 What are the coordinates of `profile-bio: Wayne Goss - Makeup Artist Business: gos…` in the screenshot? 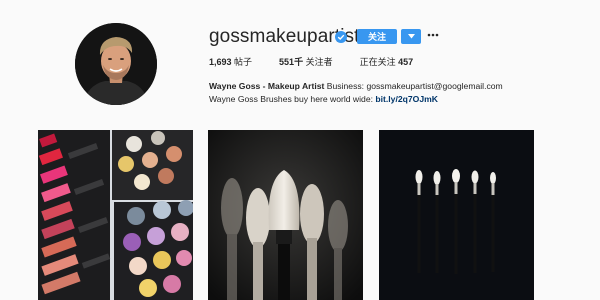 It's located at (369, 93).